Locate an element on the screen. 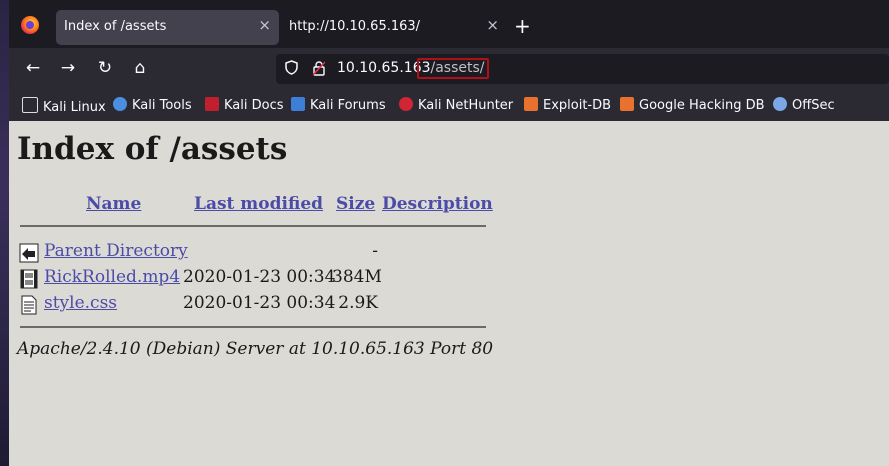 The width and height of the screenshot is (889, 466). text-file-icon is located at coordinates (29, 305).